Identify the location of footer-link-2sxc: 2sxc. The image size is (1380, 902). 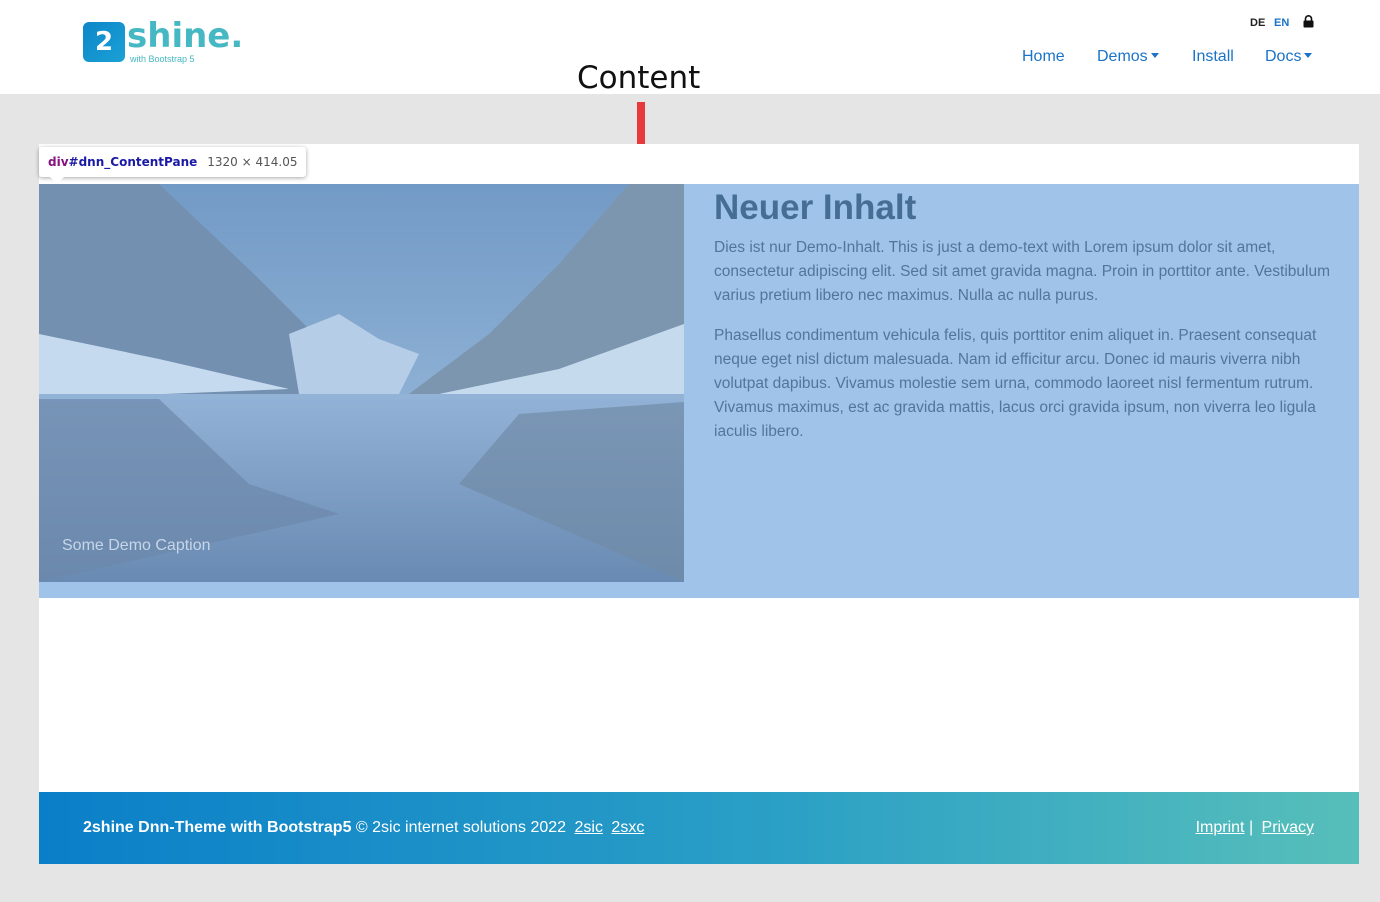
(627, 827).